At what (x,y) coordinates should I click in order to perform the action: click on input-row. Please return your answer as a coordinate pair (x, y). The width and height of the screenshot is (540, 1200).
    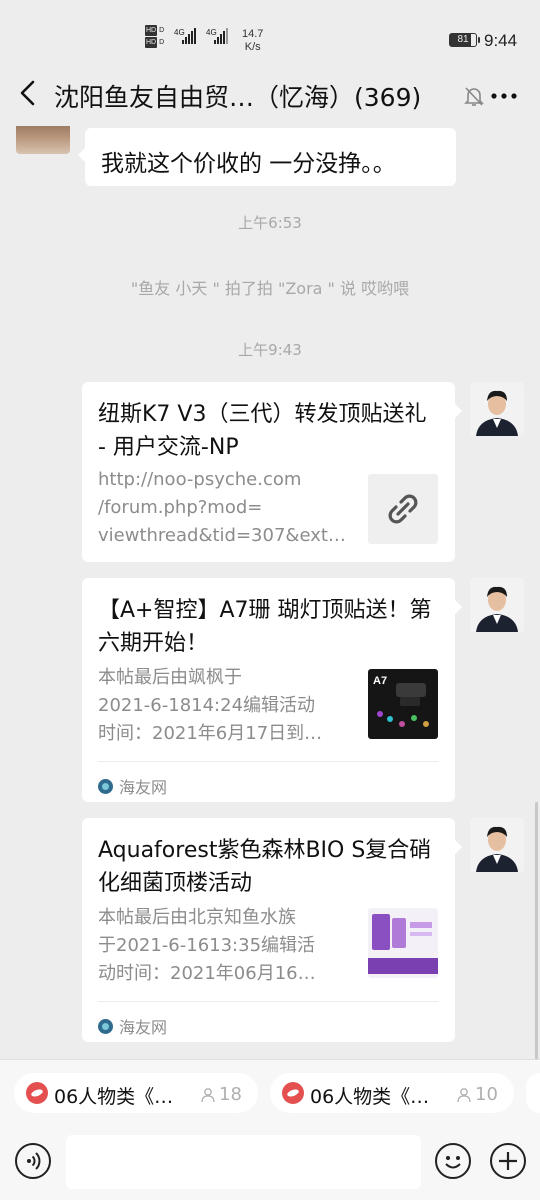
    Looking at the image, I should click on (270, 1166).